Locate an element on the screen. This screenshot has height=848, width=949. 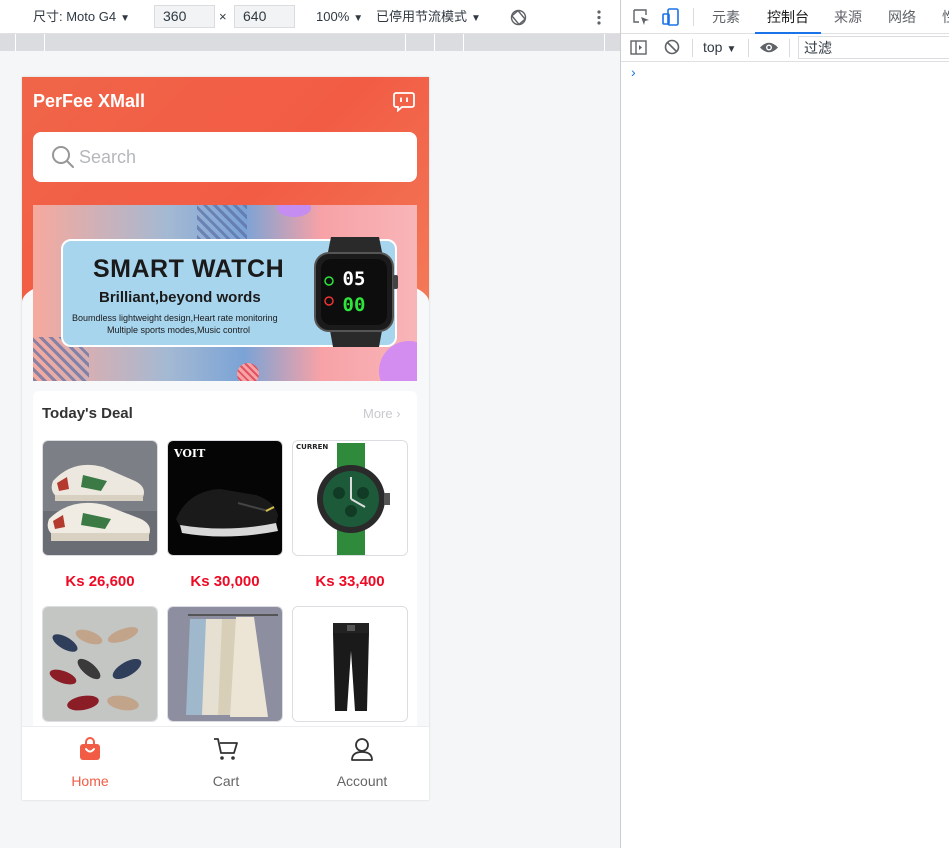
nav-home: Home is located at coordinates (90, 763).